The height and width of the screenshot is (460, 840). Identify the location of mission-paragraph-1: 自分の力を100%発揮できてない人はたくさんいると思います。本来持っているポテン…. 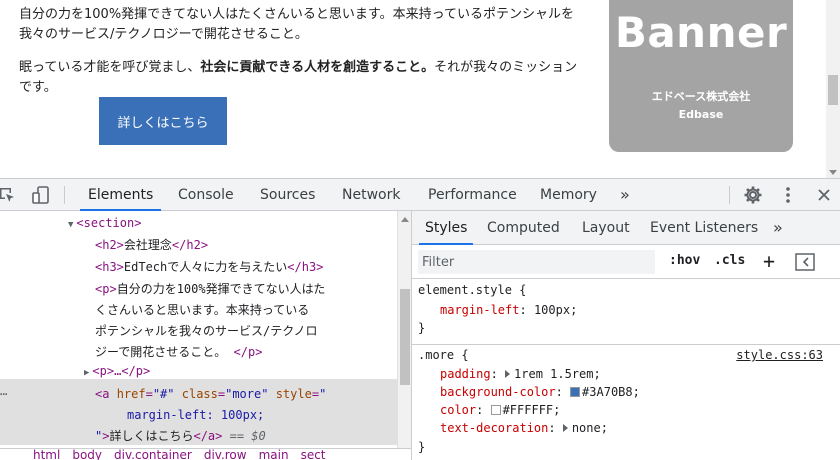
(296, 24).